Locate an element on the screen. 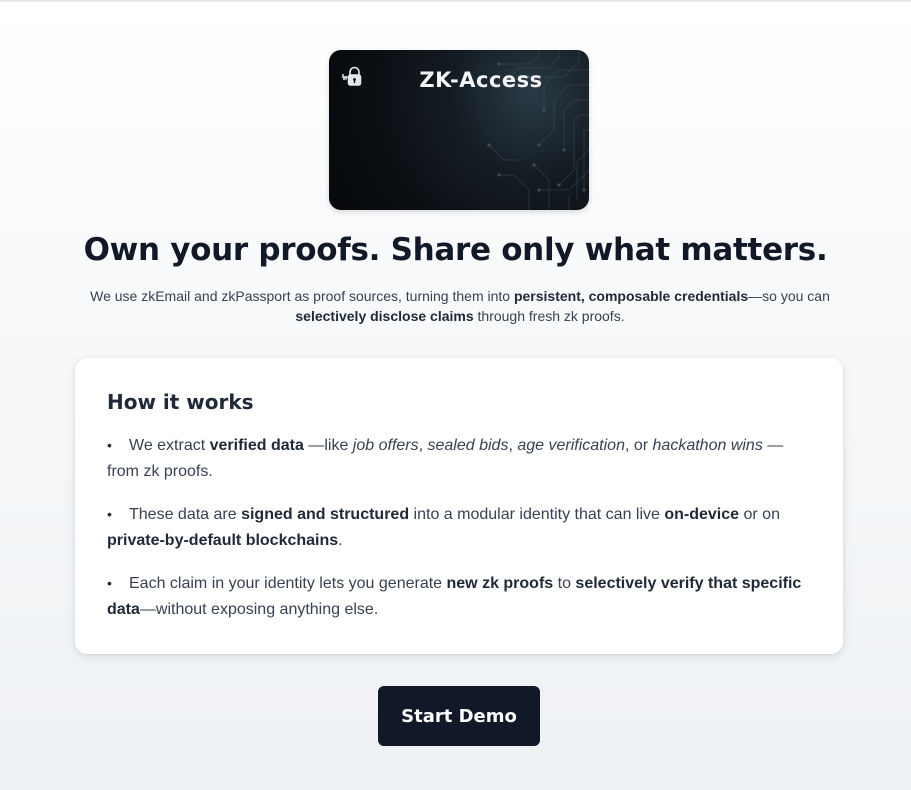 Image resolution: width=911 pixels, height=790 pixels. item-text: These data are is located at coordinates (185, 514).